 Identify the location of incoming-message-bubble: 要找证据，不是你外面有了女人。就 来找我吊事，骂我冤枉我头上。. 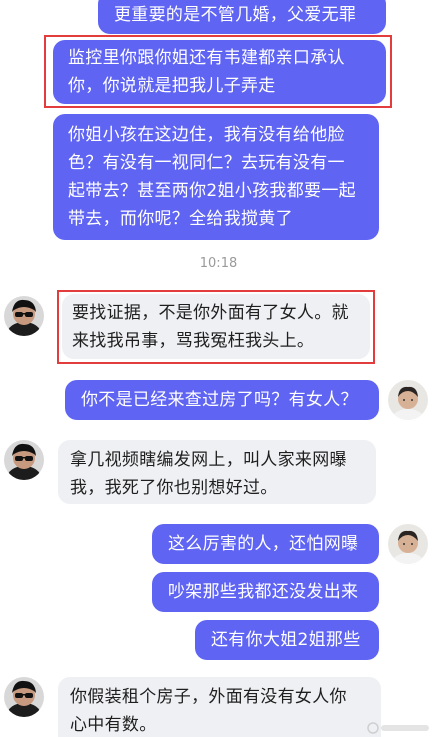
(216, 326).